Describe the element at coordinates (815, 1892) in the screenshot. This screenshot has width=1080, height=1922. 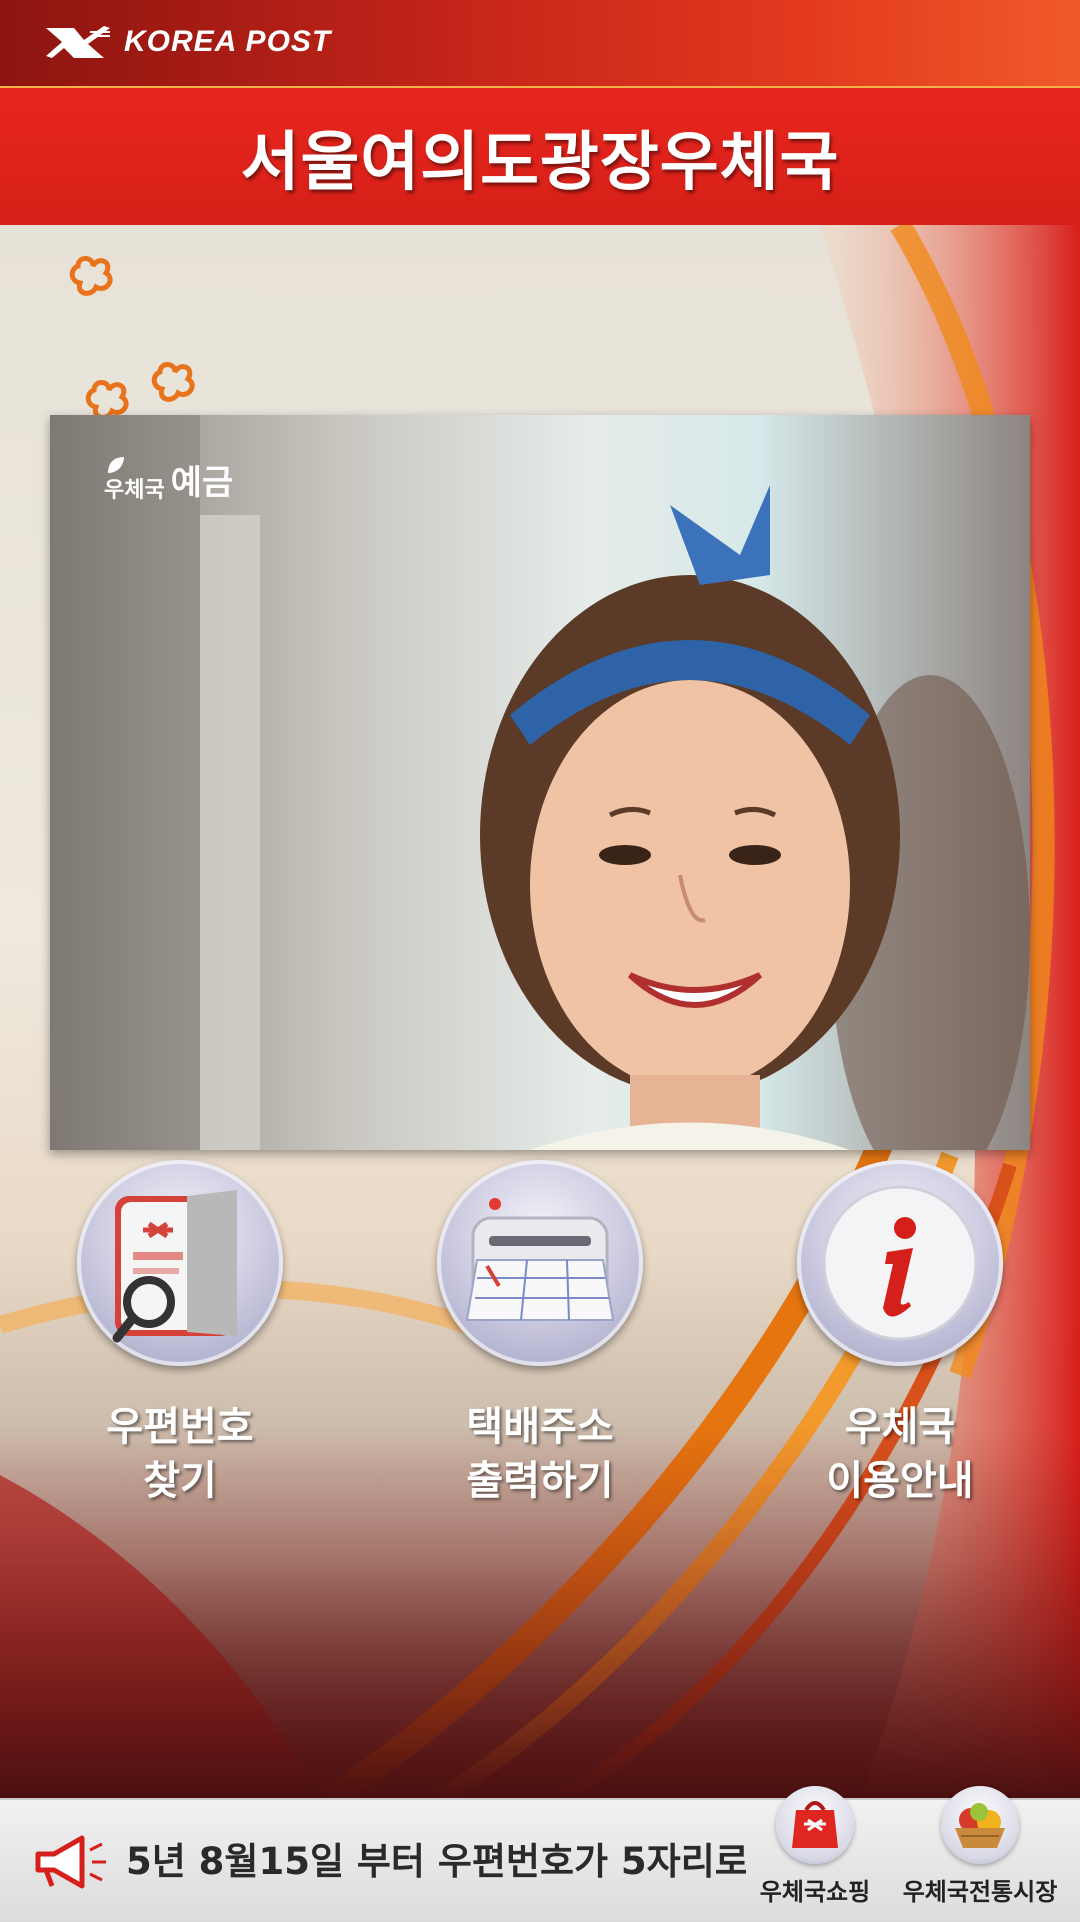
I see `shopping-label: 우체국쇼핑` at that location.